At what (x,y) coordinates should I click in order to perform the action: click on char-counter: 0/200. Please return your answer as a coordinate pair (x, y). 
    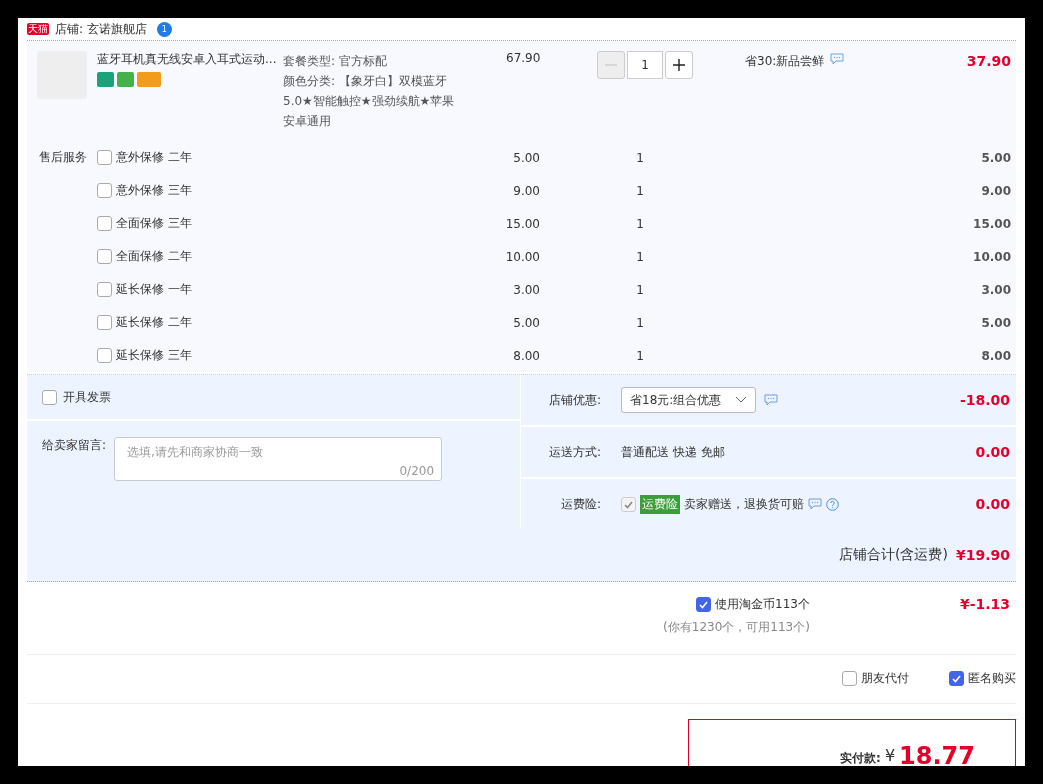
    Looking at the image, I should click on (417, 471).